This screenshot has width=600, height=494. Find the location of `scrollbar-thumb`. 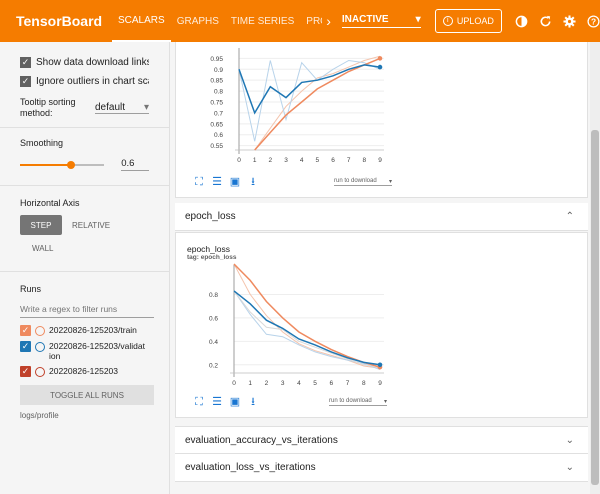

scrollbar-thumb is located at coordinates (595, 307).